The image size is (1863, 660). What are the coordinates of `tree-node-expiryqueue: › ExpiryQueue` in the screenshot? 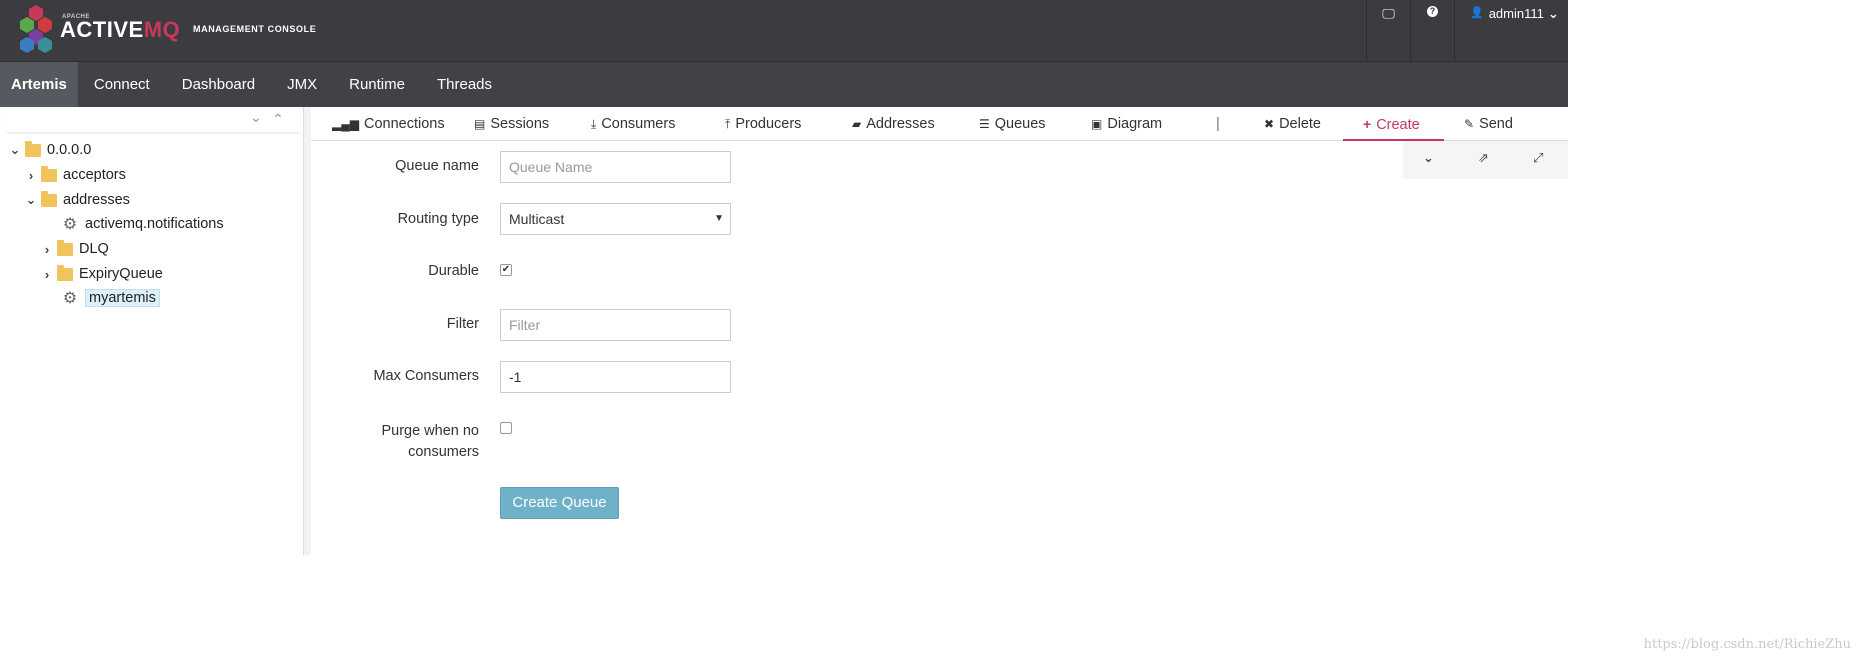 It's located at (101, 274).